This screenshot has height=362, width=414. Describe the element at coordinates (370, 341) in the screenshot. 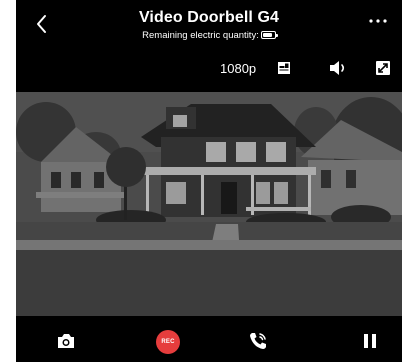

I see `pause-icon` at that location.